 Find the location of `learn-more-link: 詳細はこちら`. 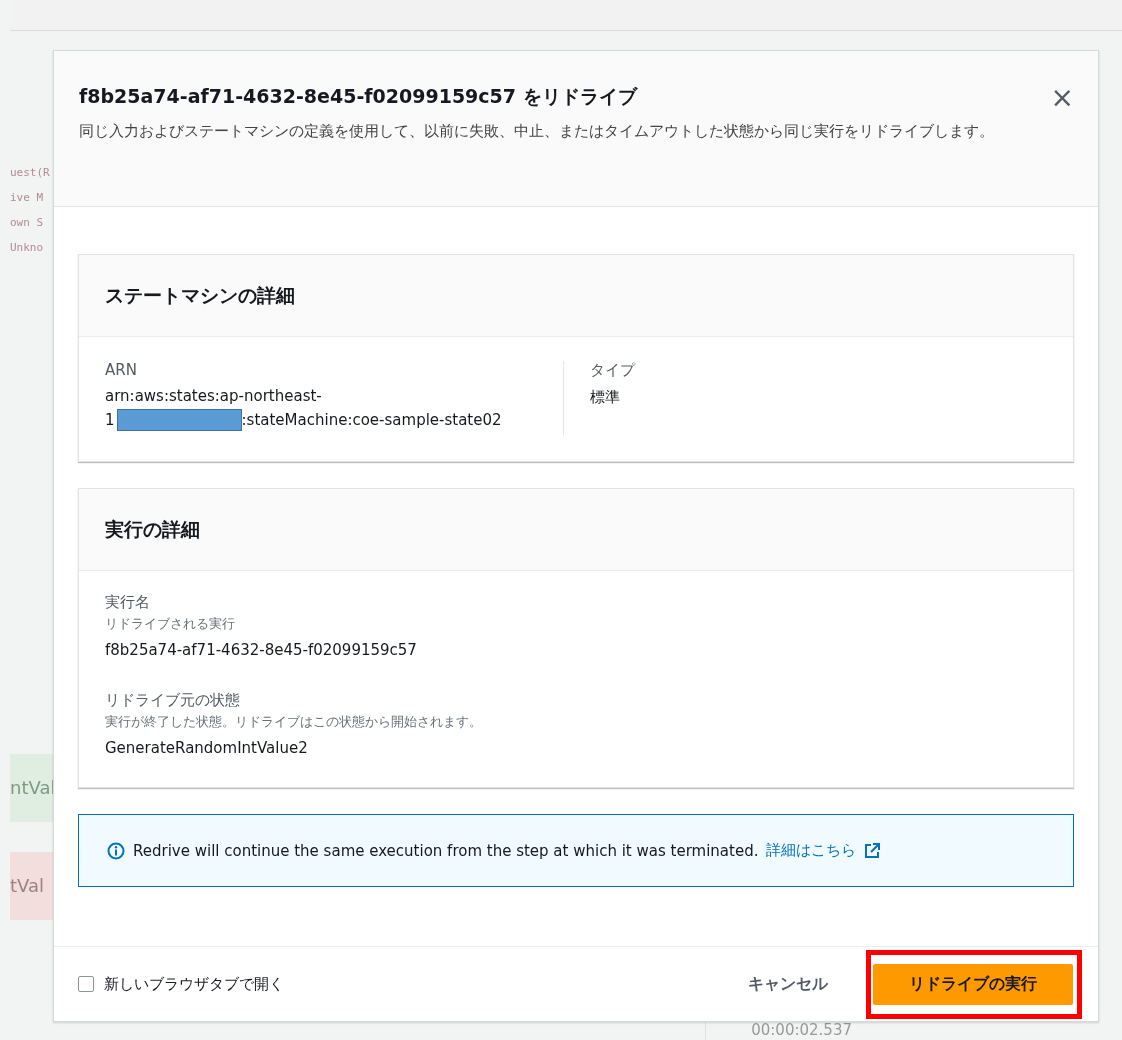

learn-more-link: 詳細はこちら is located at coordinates (811, 850).